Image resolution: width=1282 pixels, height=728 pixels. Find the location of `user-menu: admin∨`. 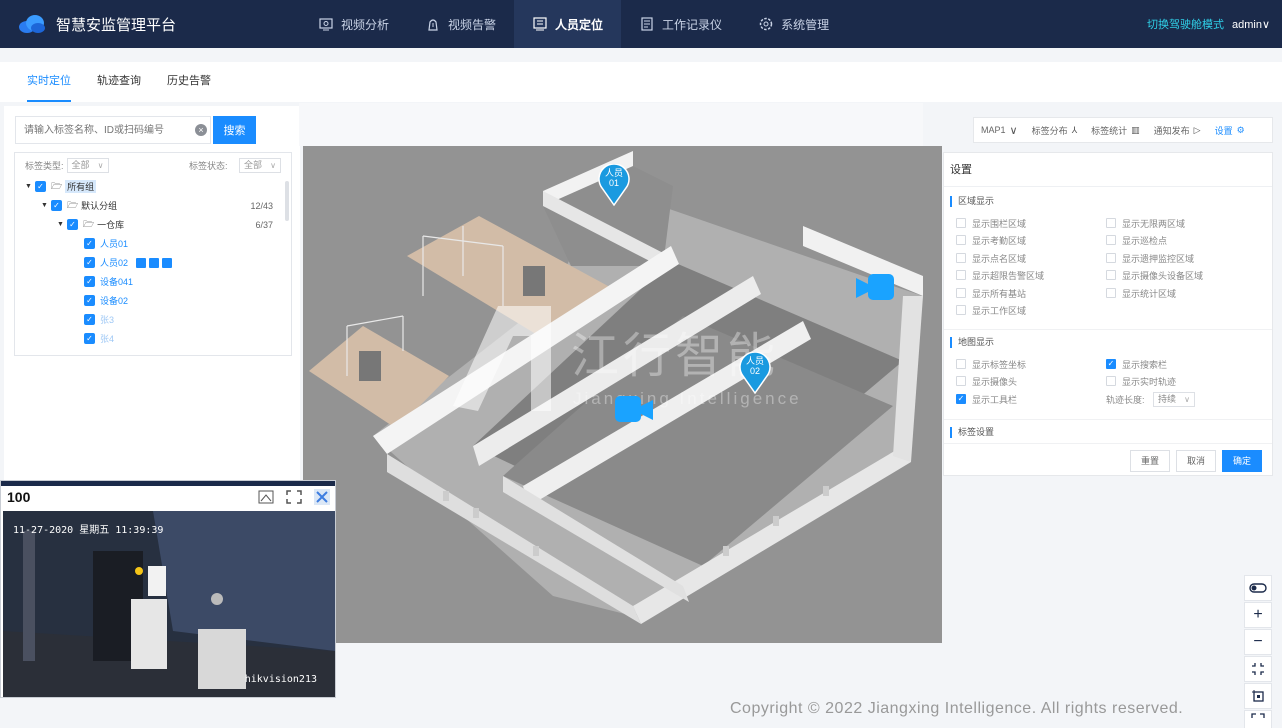

user-menu: admin∨ is located at coordinates (1251, 24).